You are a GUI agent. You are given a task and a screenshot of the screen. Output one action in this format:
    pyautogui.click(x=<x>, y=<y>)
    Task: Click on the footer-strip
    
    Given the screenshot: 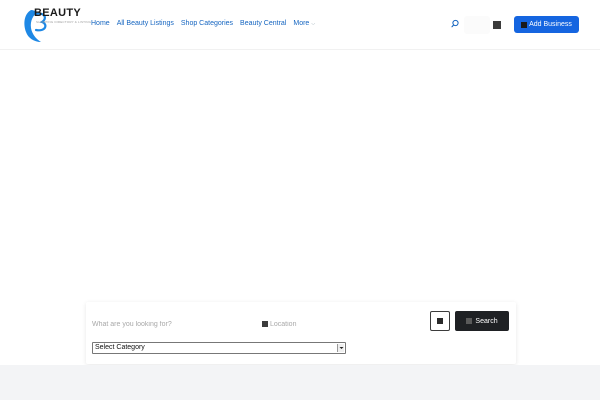 What is the action you would take?
    pyautogui.click(x=300, y=382)
    